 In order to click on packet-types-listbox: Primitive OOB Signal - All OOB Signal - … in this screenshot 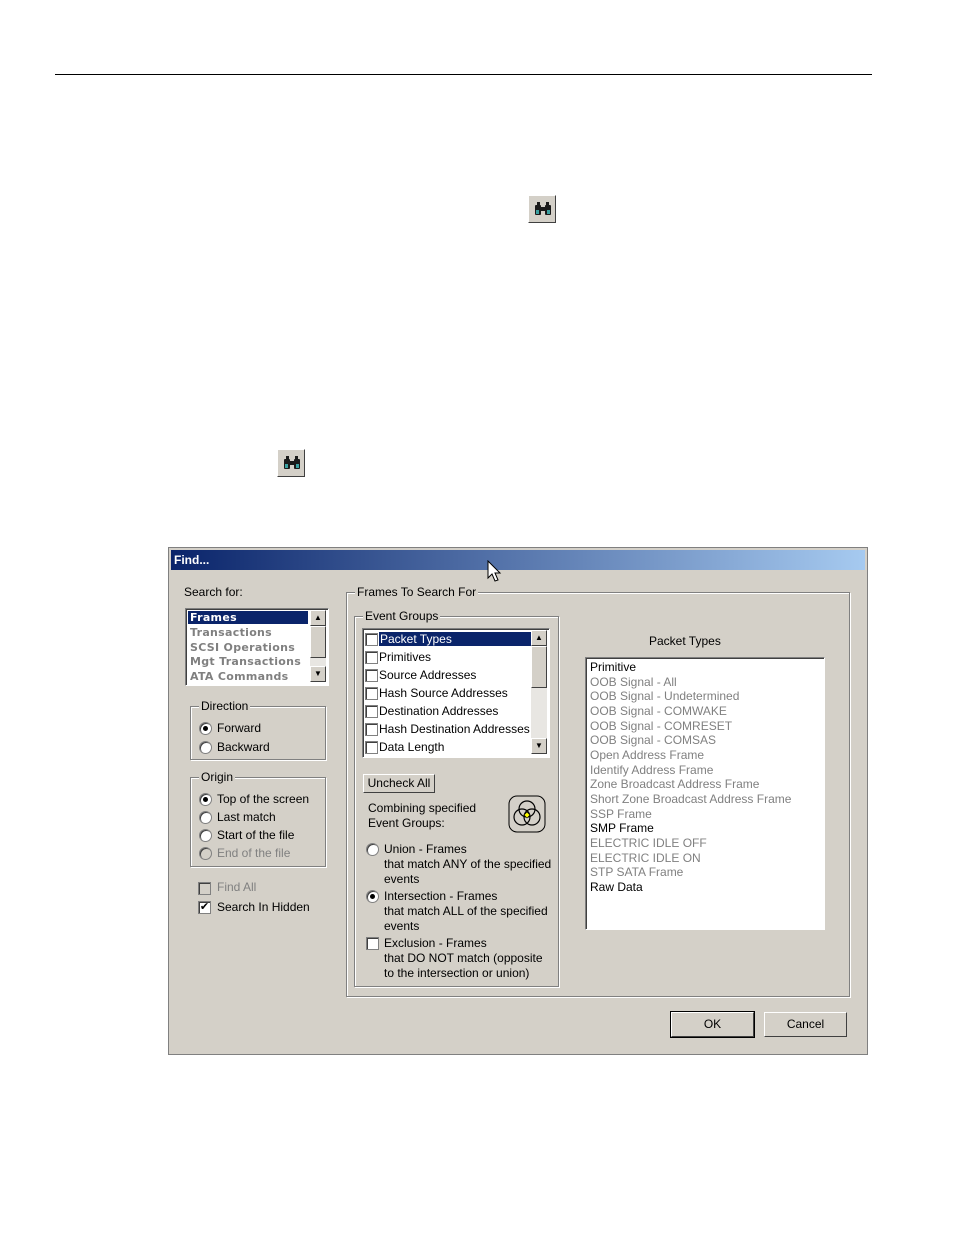, I will do `click(705, 793)`.